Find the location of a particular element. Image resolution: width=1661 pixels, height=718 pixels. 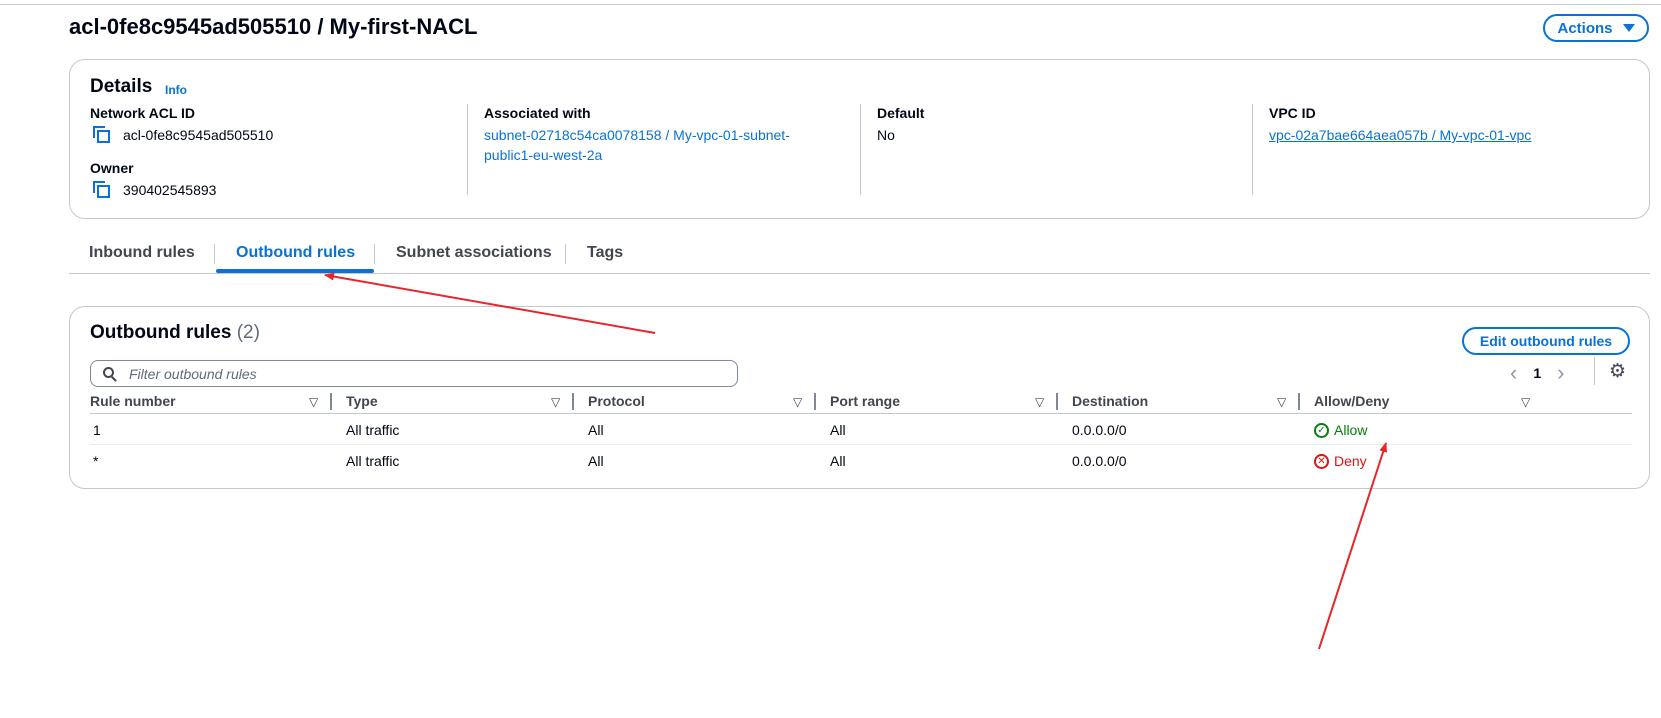

column-header-protocol: Protocol is located at coordinates (616, 401).